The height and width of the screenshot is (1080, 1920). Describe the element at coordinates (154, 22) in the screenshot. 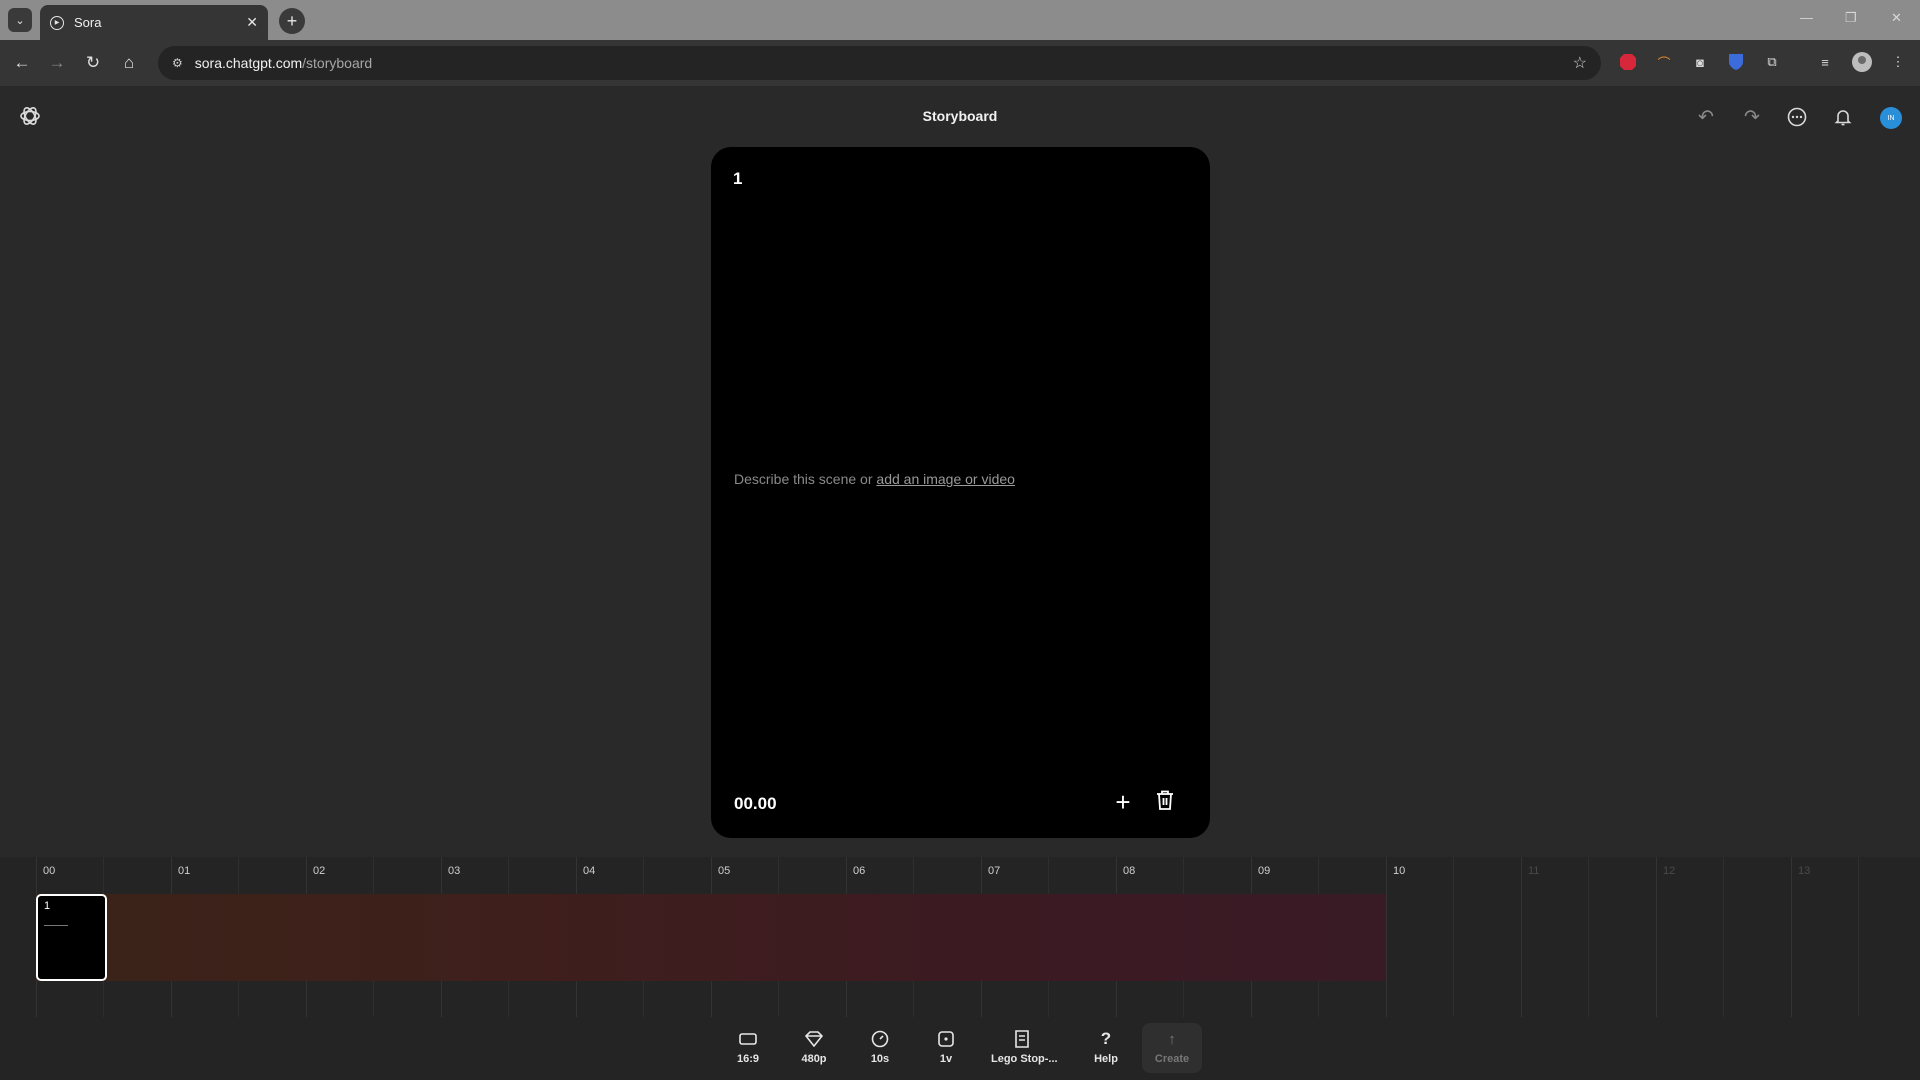

I see `browser-tab: ▶ Sora ✕` at that location.